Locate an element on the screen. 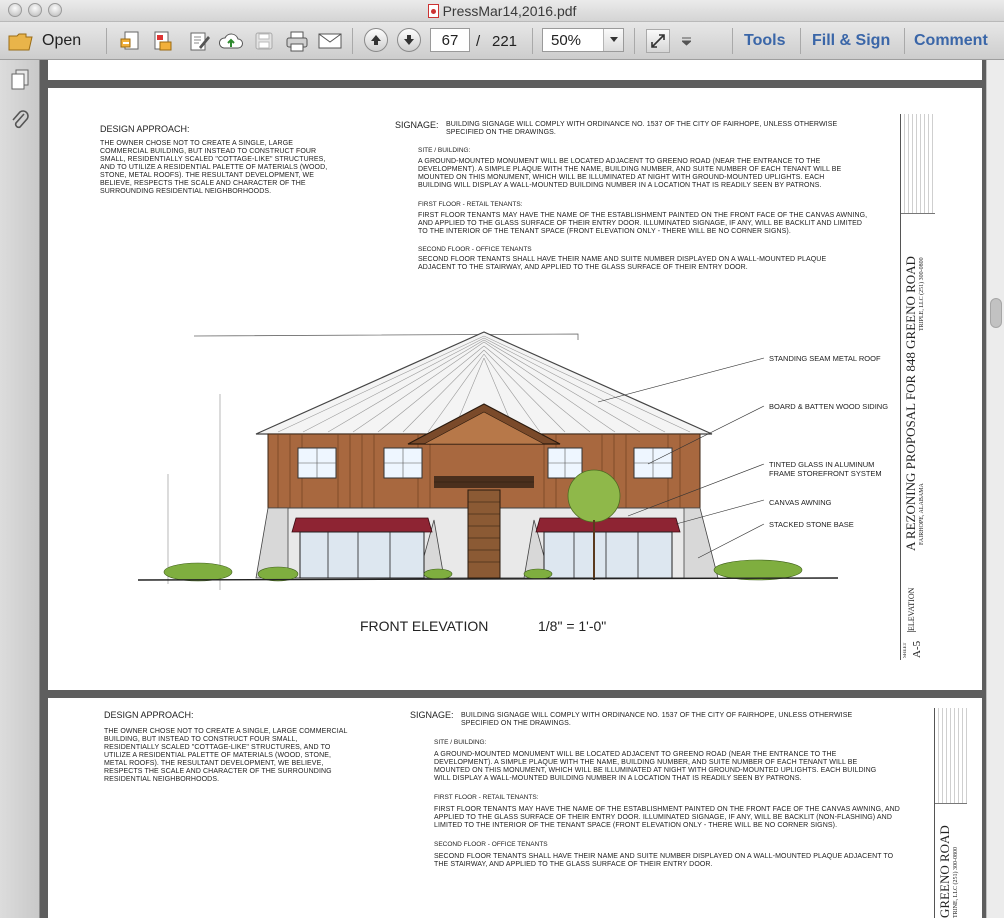  tree is located at coordinates (594, 496).